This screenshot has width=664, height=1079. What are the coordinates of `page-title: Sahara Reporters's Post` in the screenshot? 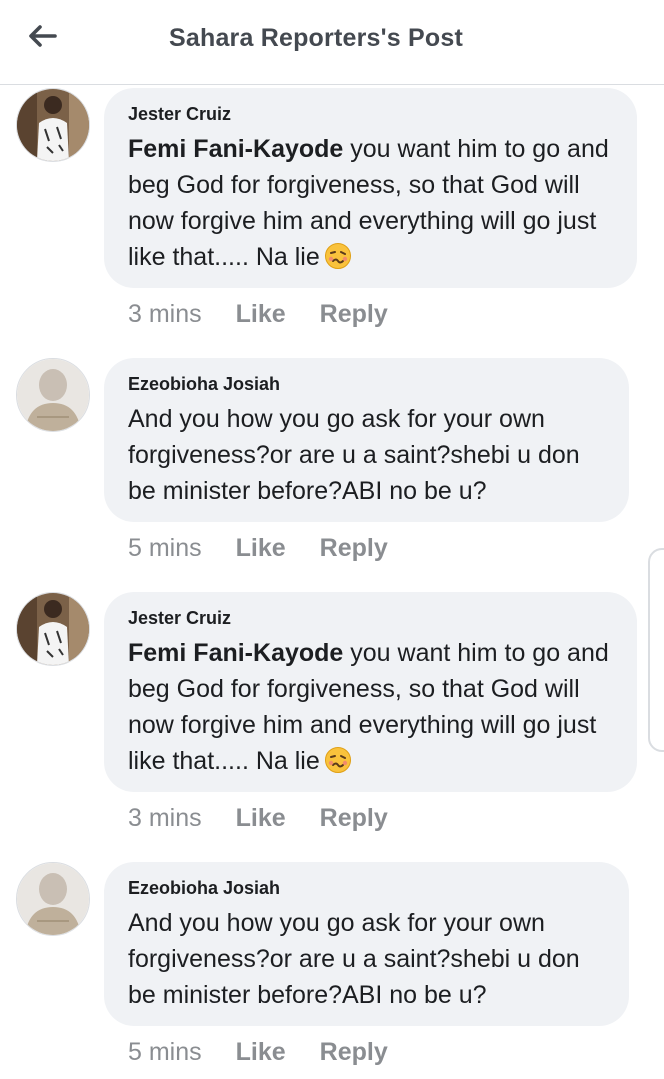 It's located at (316, 38).